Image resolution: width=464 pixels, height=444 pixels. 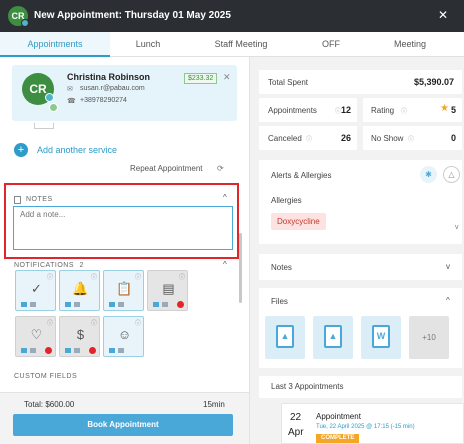 I want to click on status-badge: COMPLETE, so click(x=338, y=438).